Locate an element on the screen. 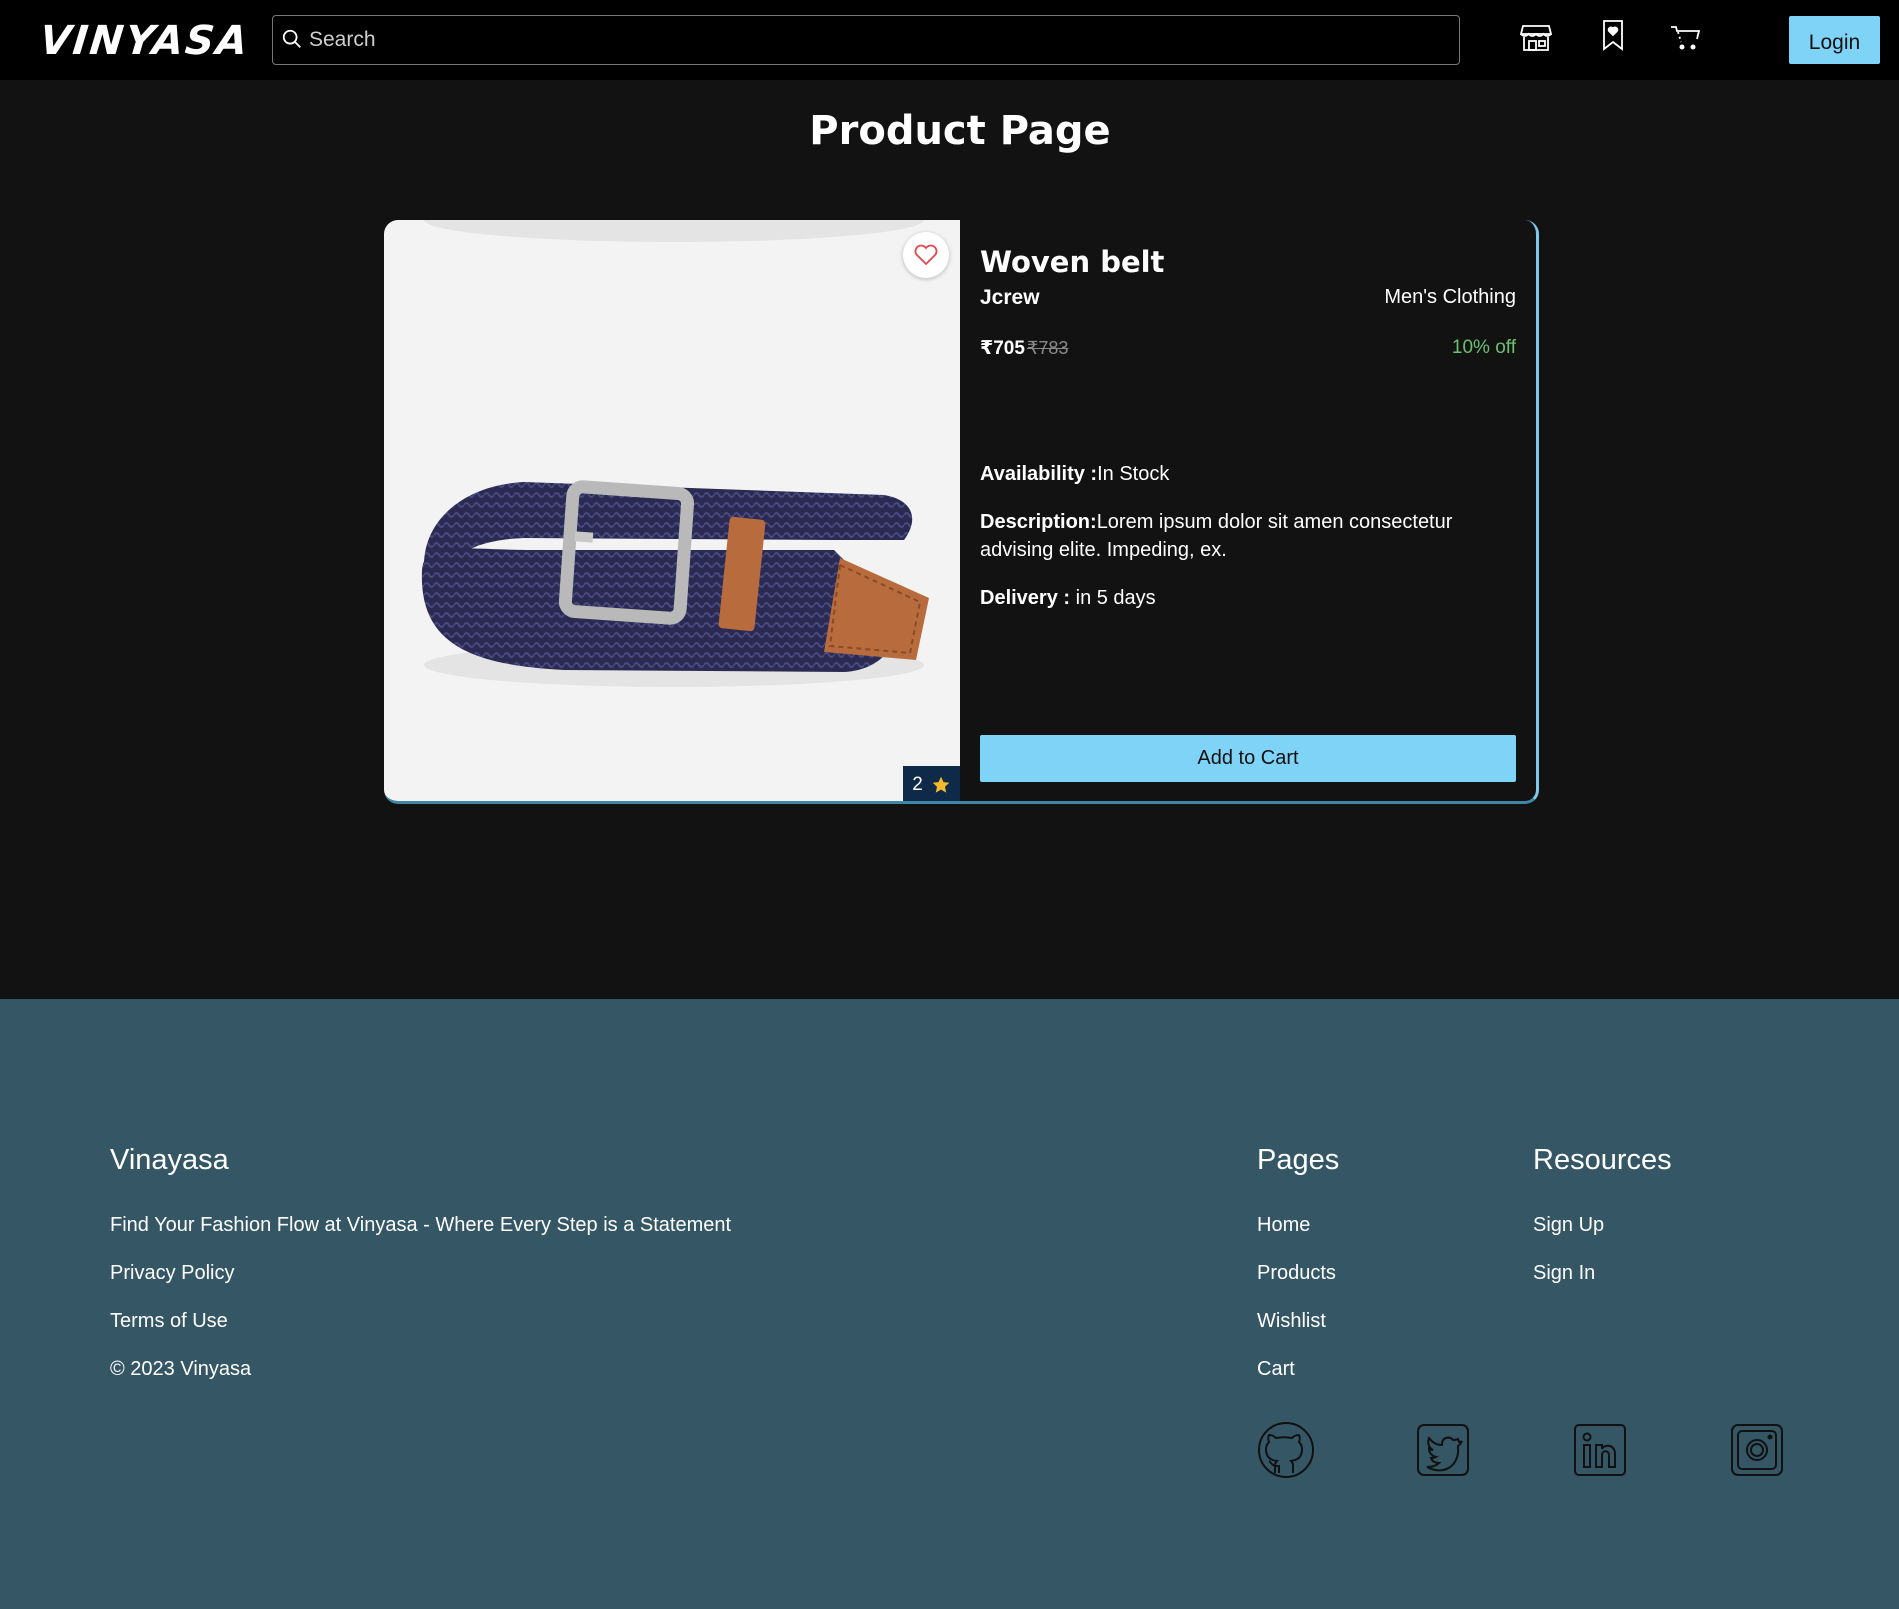 The image size is (1899, 1609). rating-badge: 2 is located at coordinates (931, 783).